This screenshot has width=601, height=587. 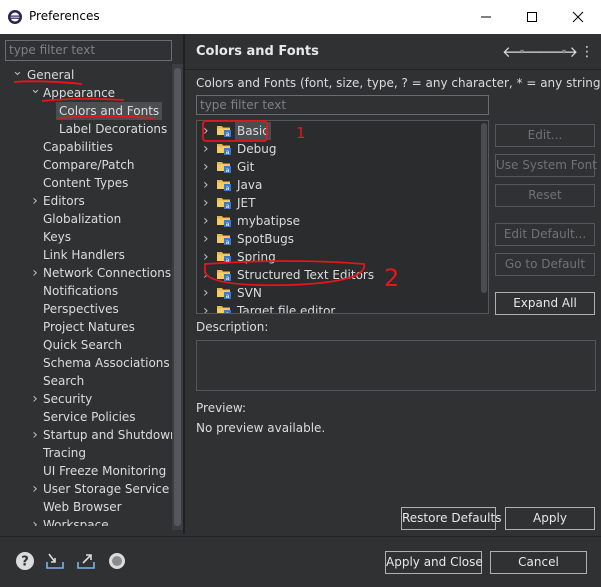 I want to click on expand-all-button: Expand All, so click(x=545, y=303).